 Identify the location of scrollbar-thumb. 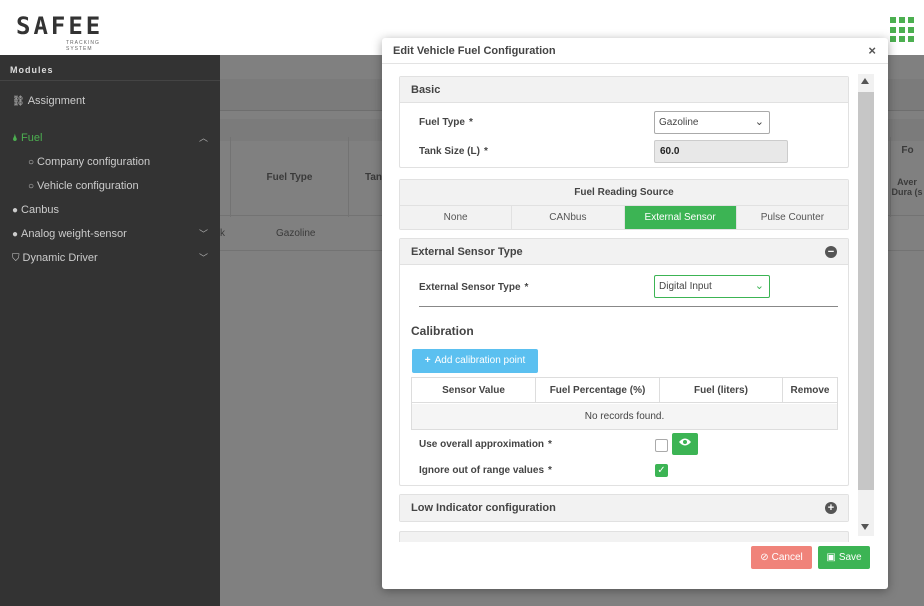
(866, 291).